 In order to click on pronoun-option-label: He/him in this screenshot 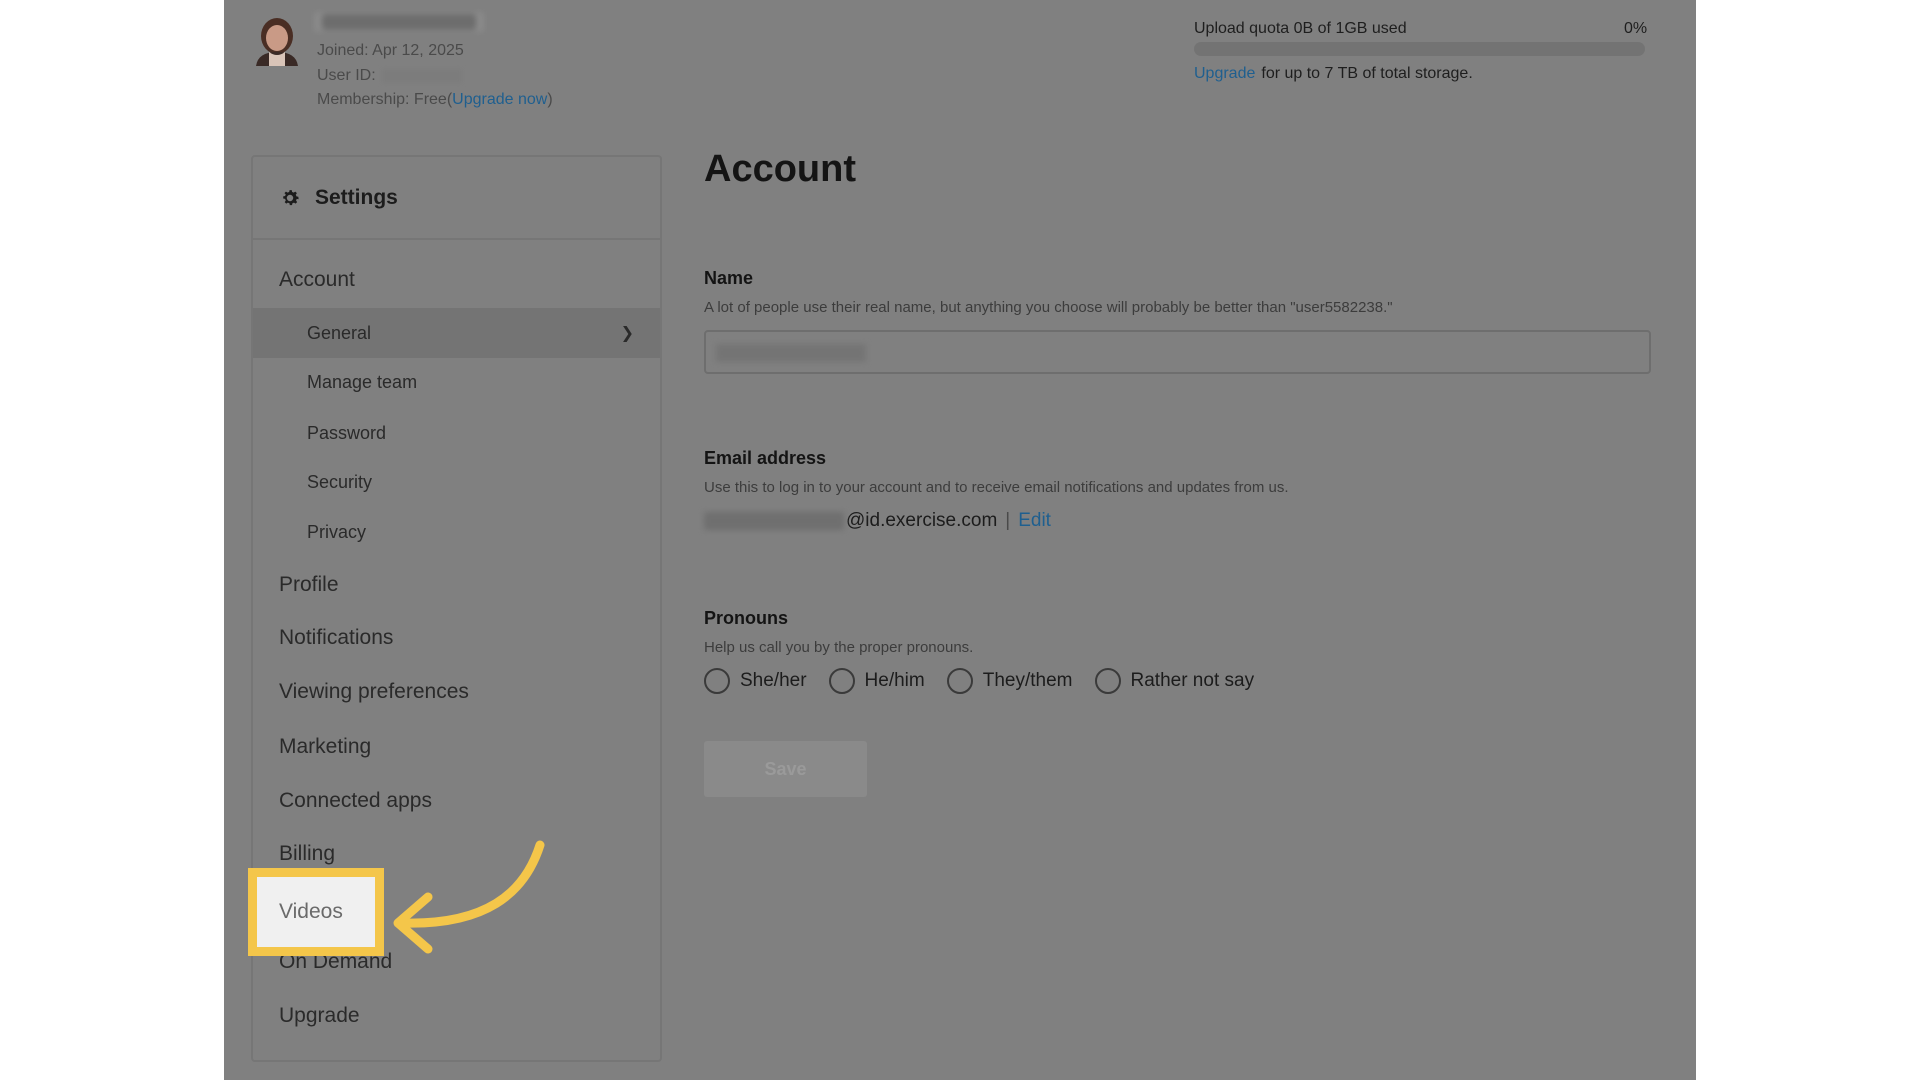, I will do `click(894, 680)`.